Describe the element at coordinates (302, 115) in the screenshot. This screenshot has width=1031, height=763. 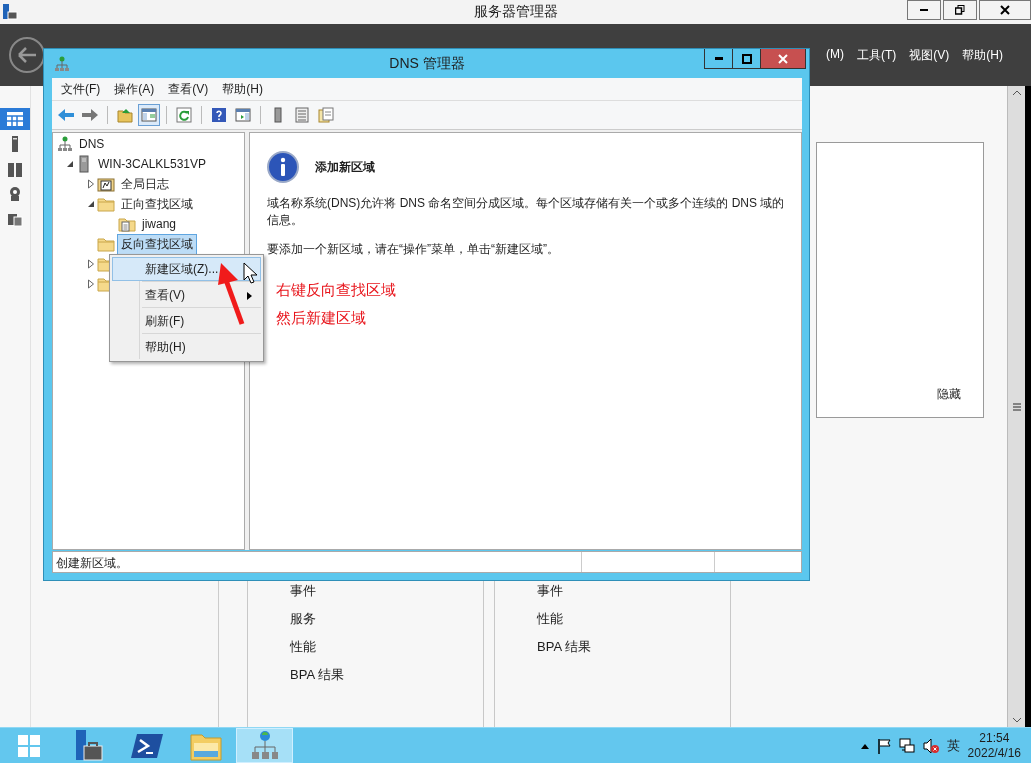
I see `list-icon` at that location.